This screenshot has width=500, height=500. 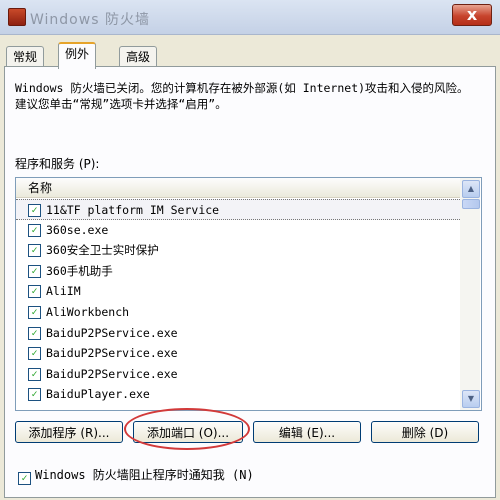 I want to click on delete-button: 删除 (D), so click(x=425, y=432).